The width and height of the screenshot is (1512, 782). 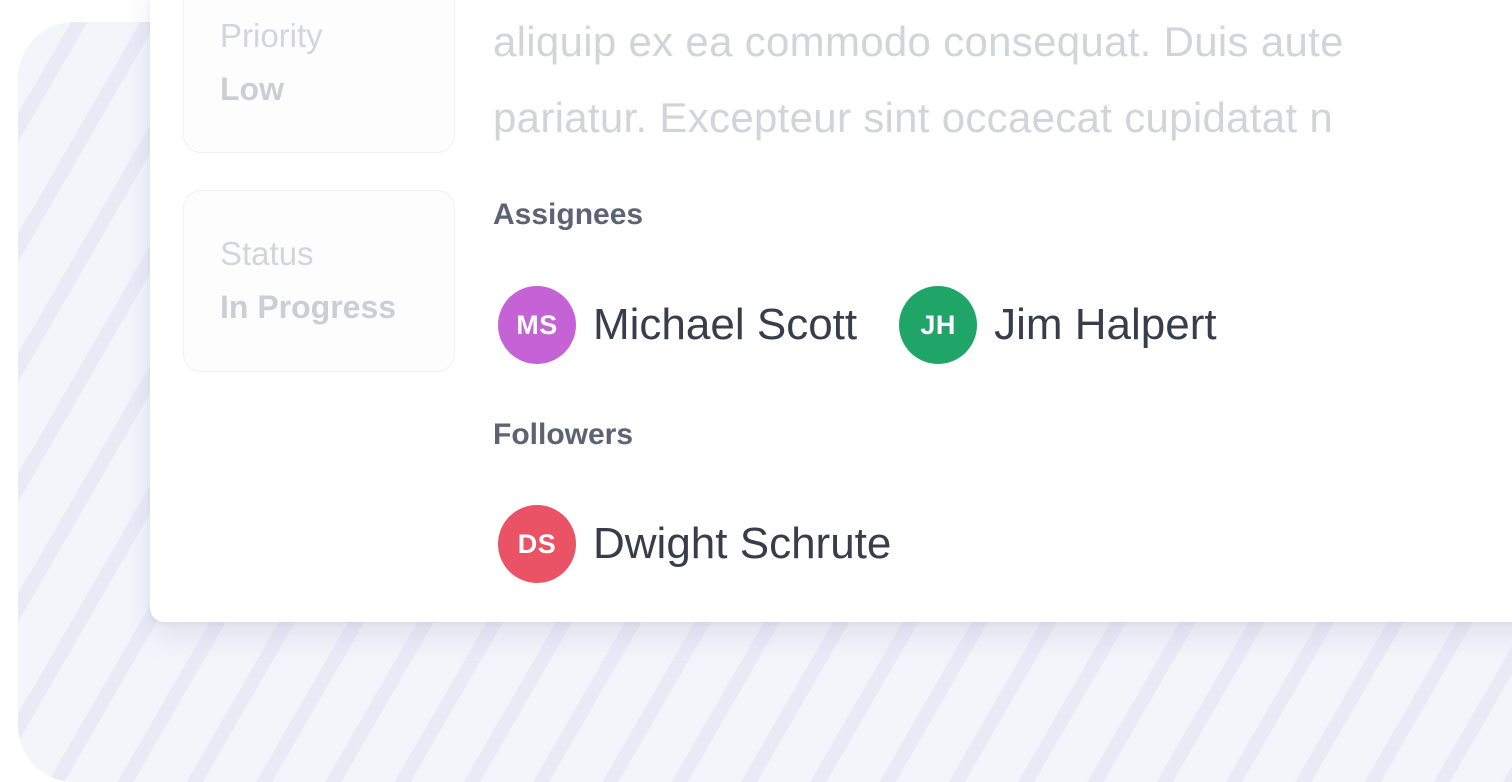 I want to click on assignee-jim-halpert: JH Jim Halpert, so click(x=1058, y=325).